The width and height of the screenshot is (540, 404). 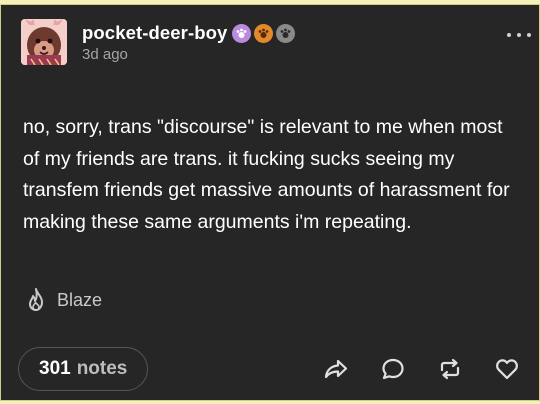 I want to click on author-name-row: pocket-deer-boy, so click(x=190, y=33).